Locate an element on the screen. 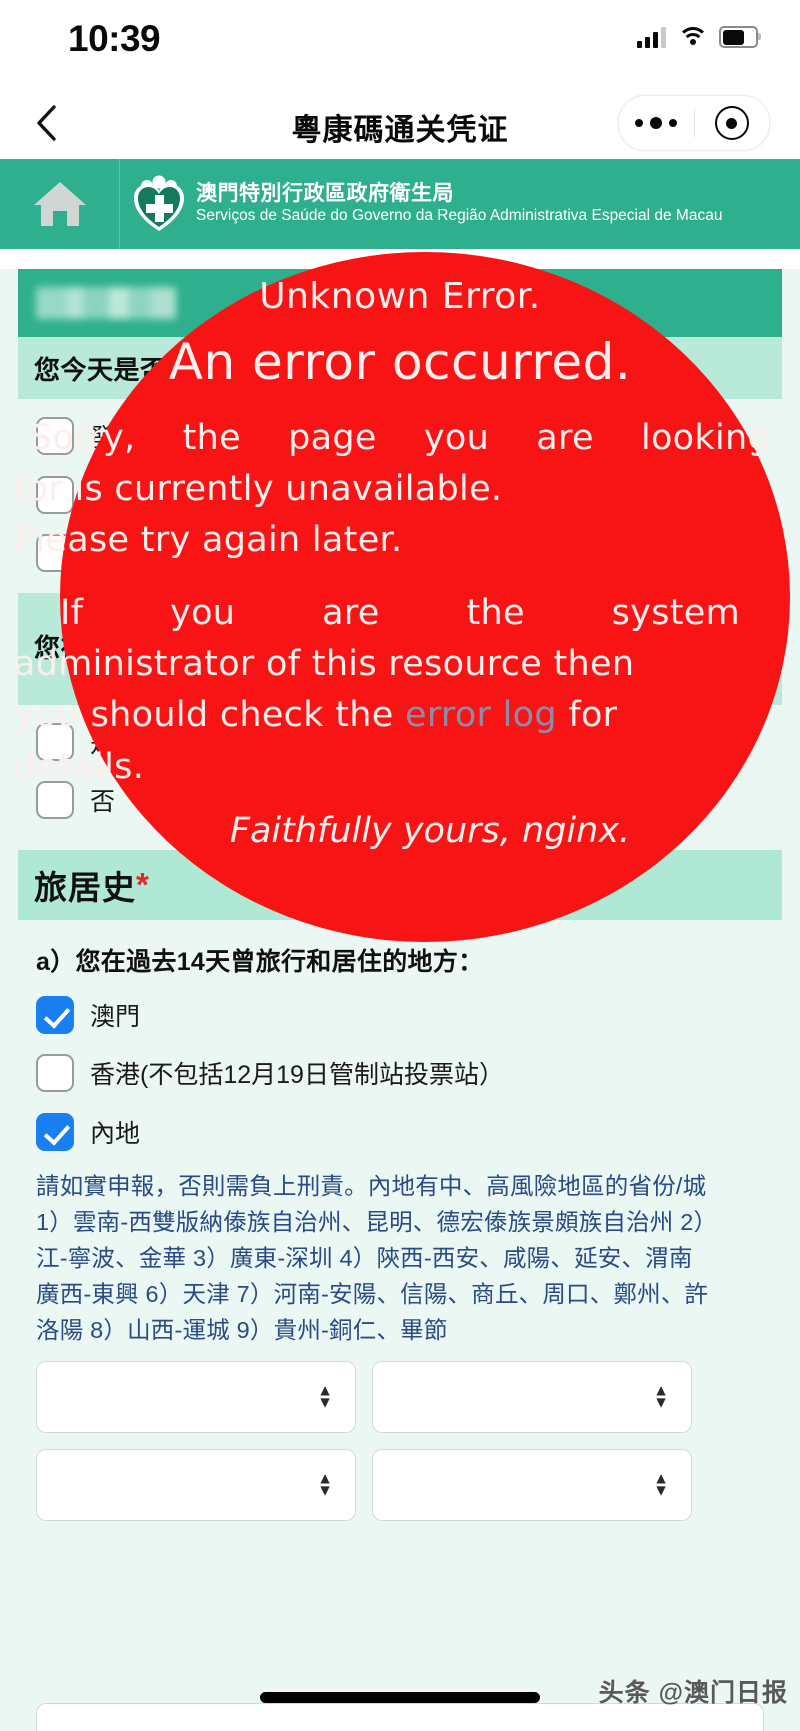 This screenshot has height=1731, width=800. travel-option-mainland: 內地 is located at coordinates (400, 1124).